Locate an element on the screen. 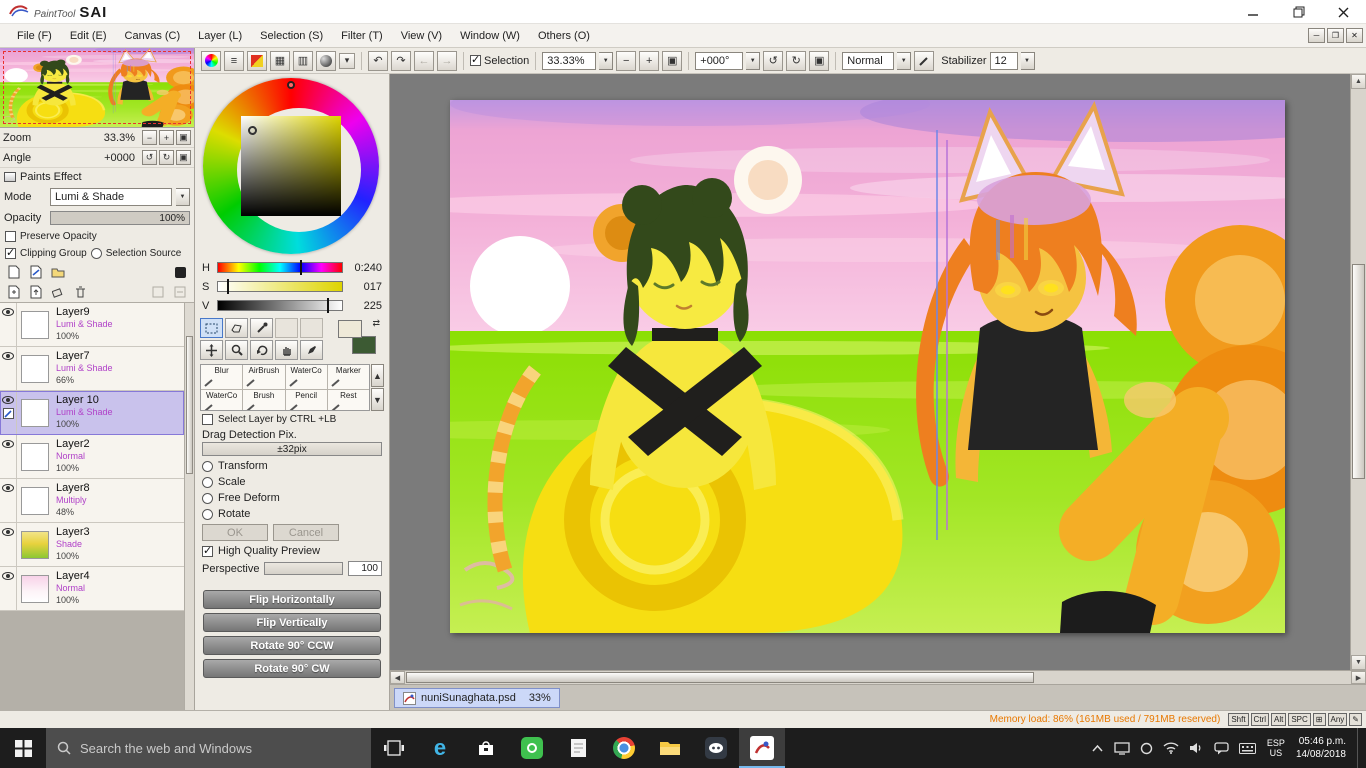 This screenshot has height=768, width=1366. scroll-down-arrow: ▼ is located at coordinates (1358, 662).